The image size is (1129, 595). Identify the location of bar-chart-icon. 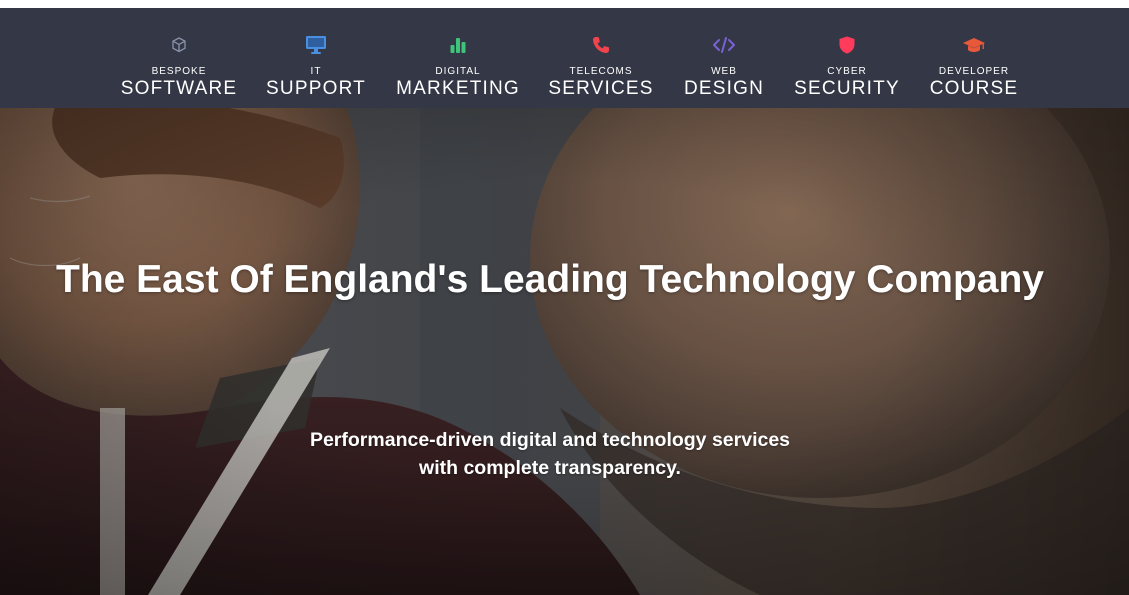
(458, 45).